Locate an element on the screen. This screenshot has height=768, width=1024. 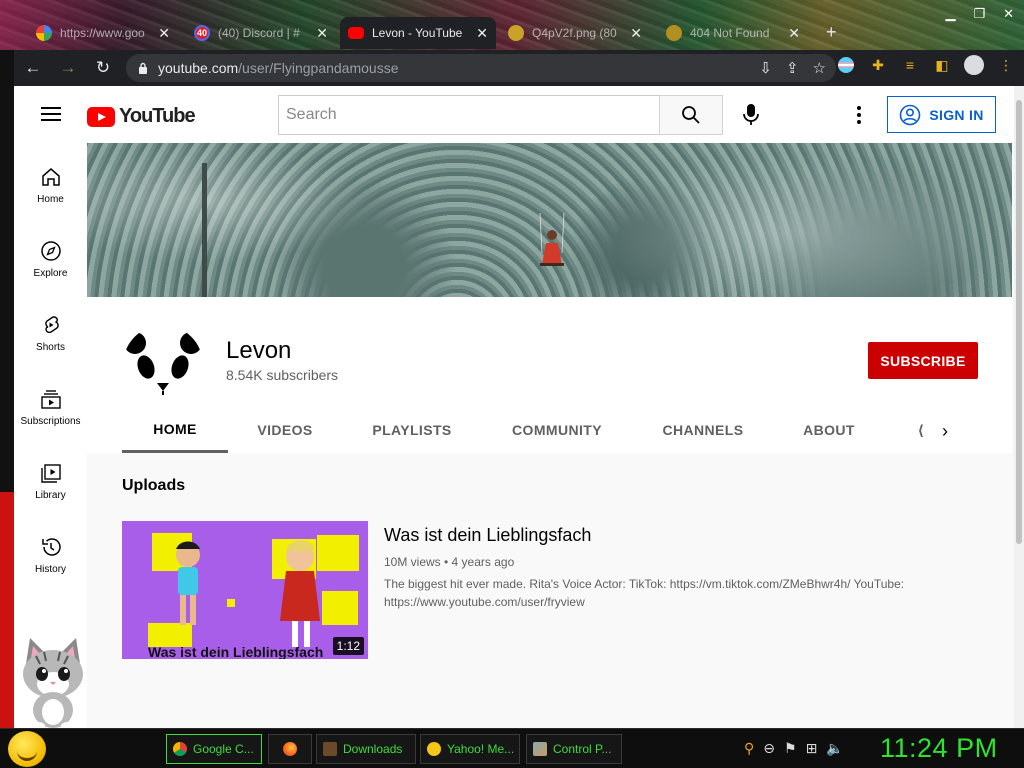
side-panel-icon: ◧ is located at coordinates (942, 65).